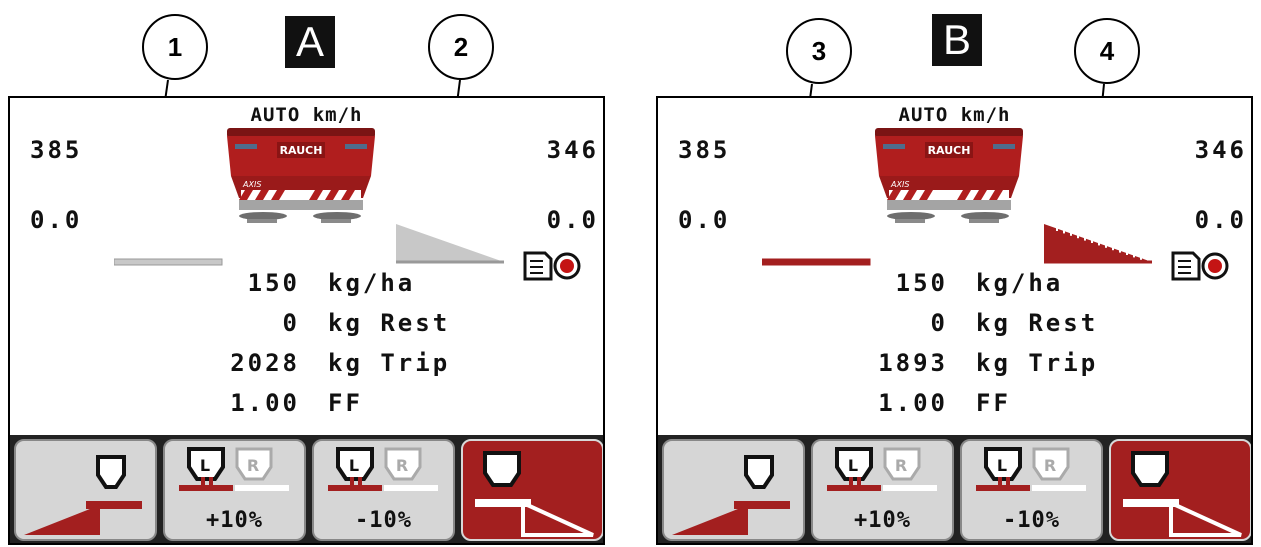 The height and width of the screenshot is (547, 1261). What do you see at coordinates (1107, 51) in the screenshot?
I see `callout-4: 4` at bounding box center [1107, 51].